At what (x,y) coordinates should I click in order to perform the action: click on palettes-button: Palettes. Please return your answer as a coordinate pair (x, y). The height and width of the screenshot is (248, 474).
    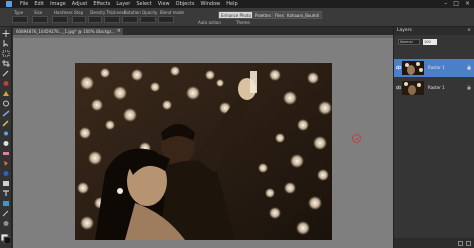
    Looking at the image, I should click on (263, 15).